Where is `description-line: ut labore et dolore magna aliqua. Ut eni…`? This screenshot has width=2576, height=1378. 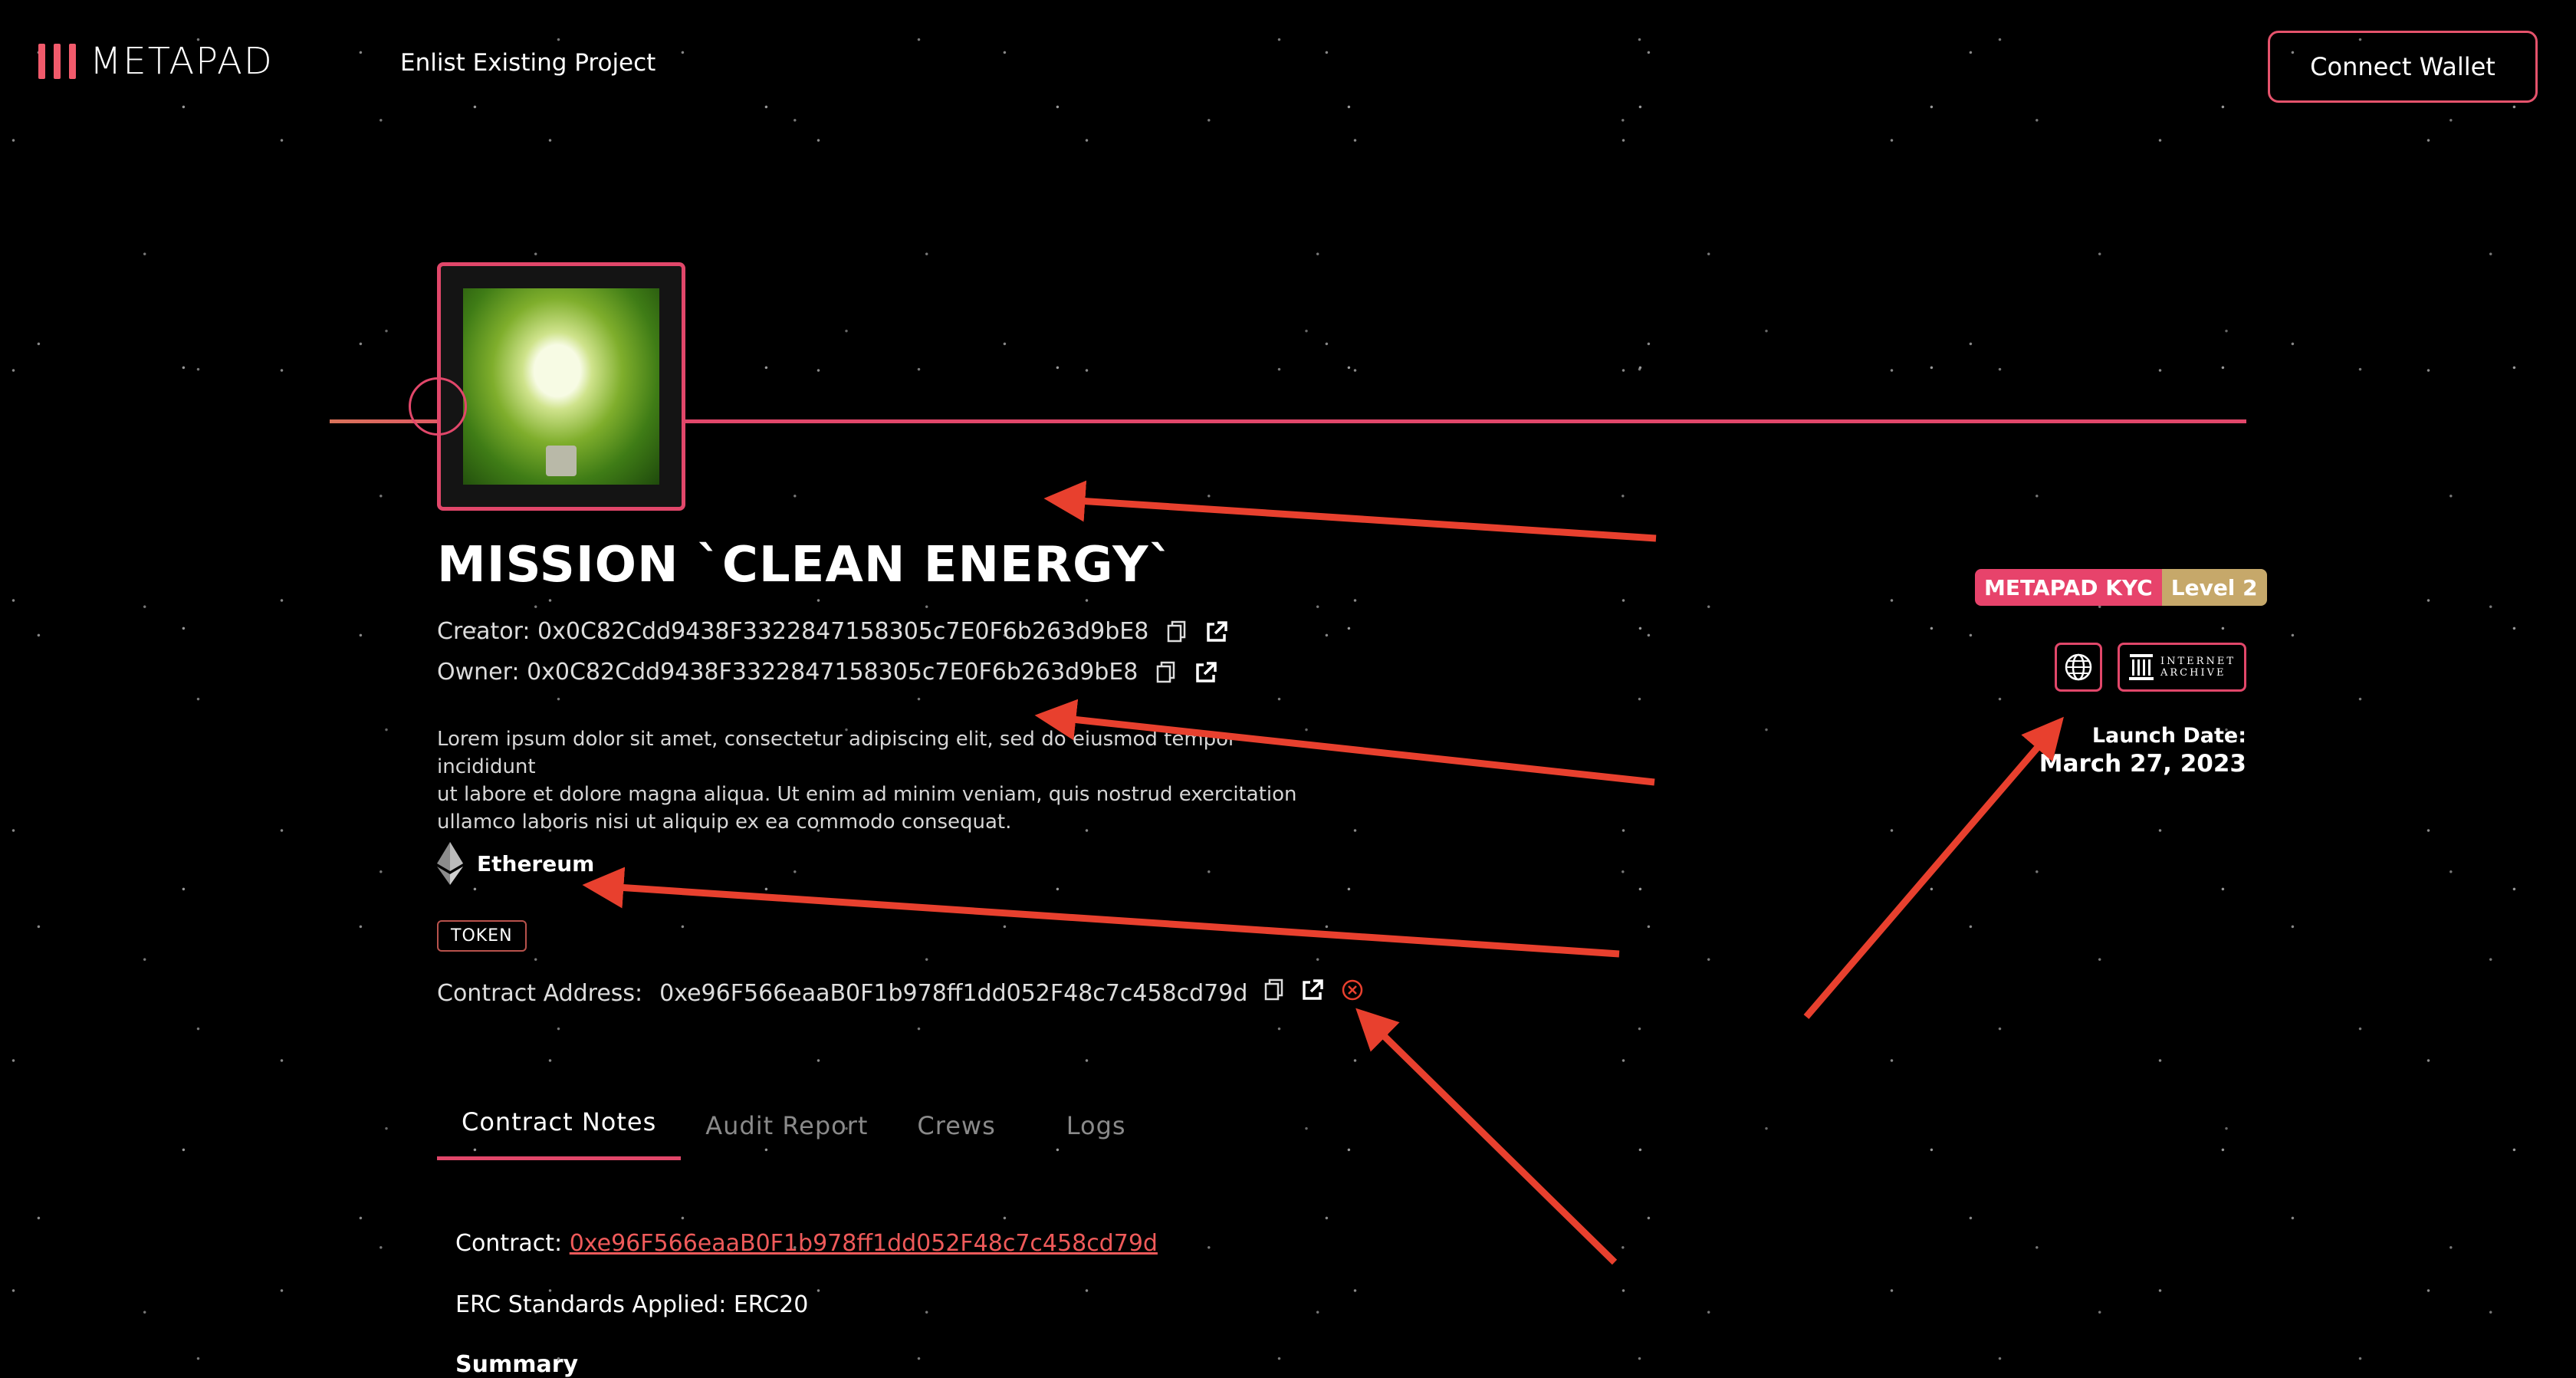 description-line: ut labore et dolore magna aliqua. Ut eni… is located at coordinates (867, 794).